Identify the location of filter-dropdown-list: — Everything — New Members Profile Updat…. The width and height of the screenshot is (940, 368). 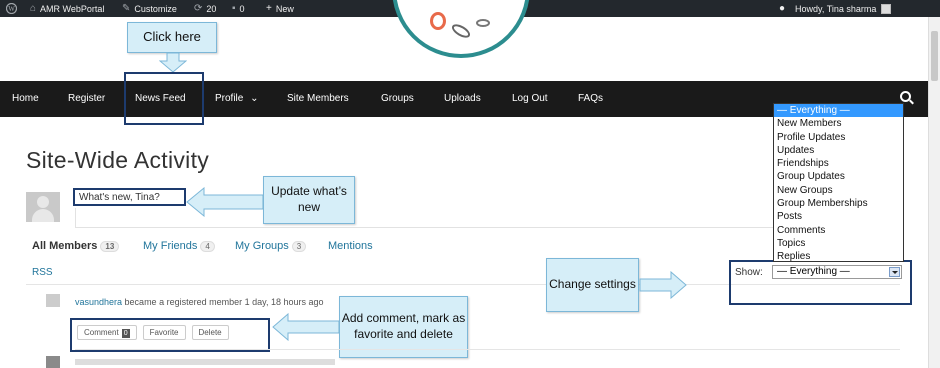
(838, 182).